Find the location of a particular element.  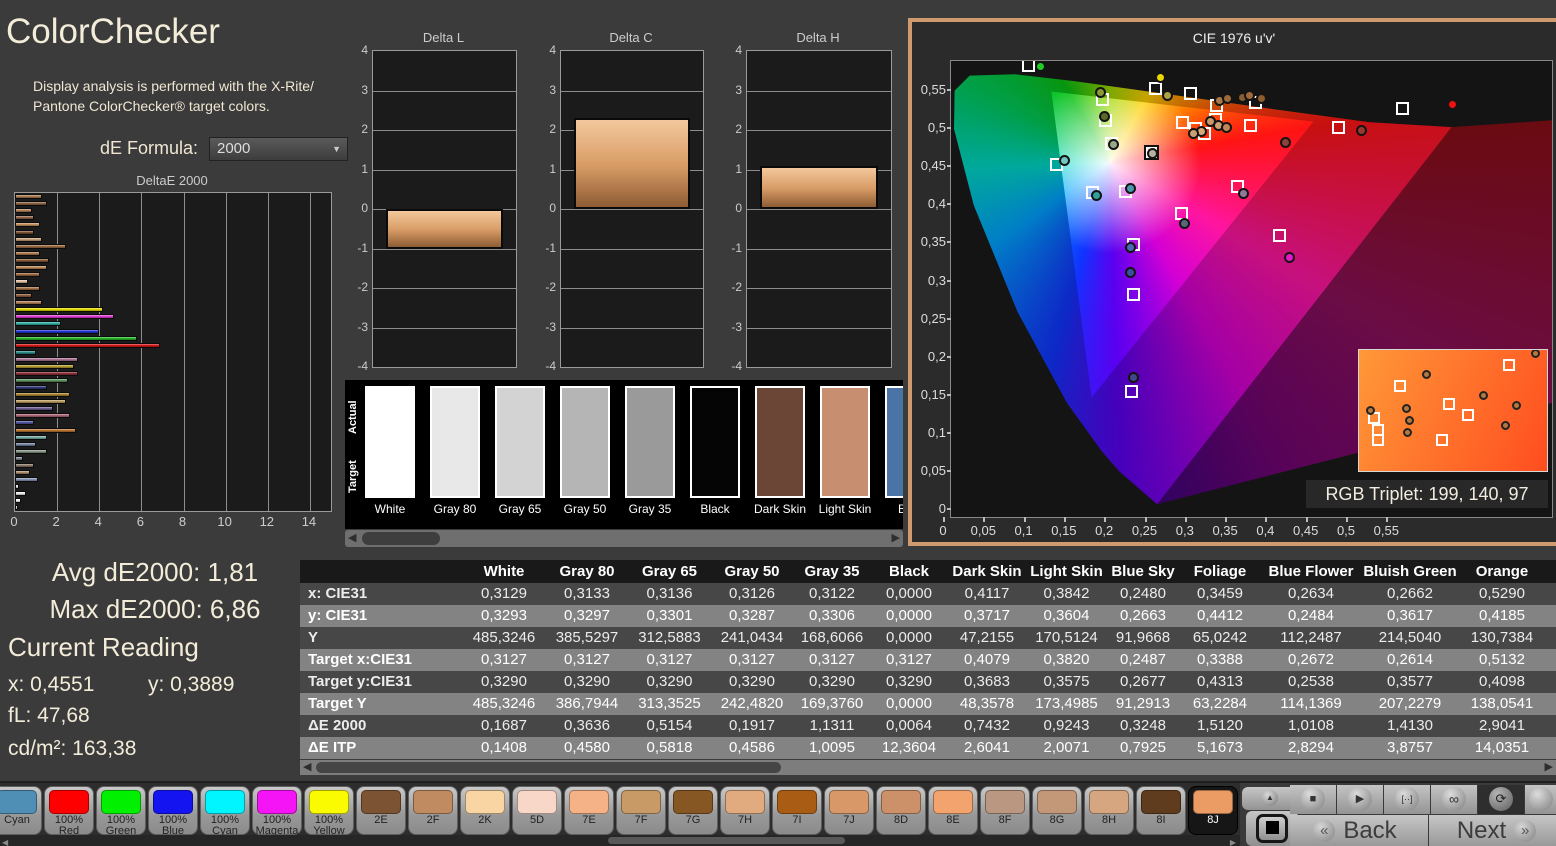

patch-button: 7I is located at coordinates (797, 810).